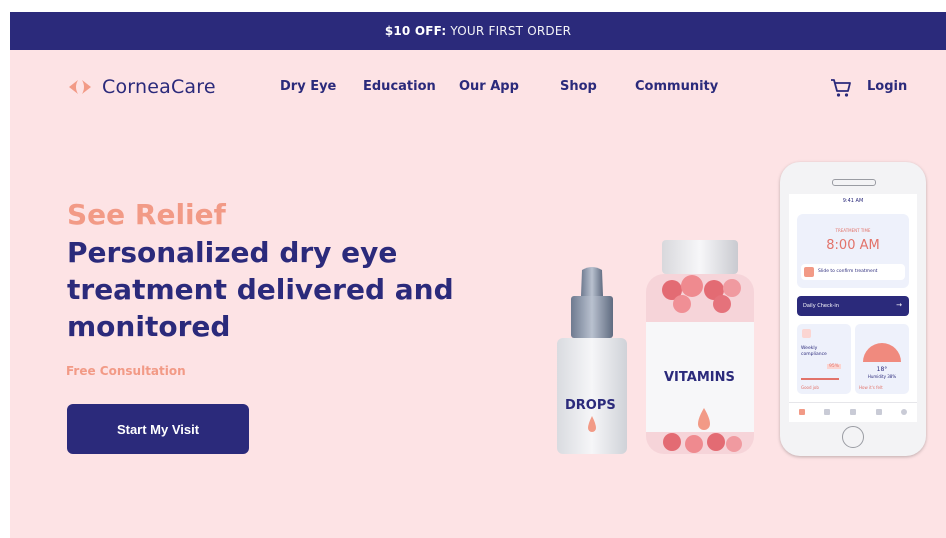 The width and height of the screenshot is (946, 538). I want to click on nav-link-dry-eye: Dry Eye, so click(308, 86).